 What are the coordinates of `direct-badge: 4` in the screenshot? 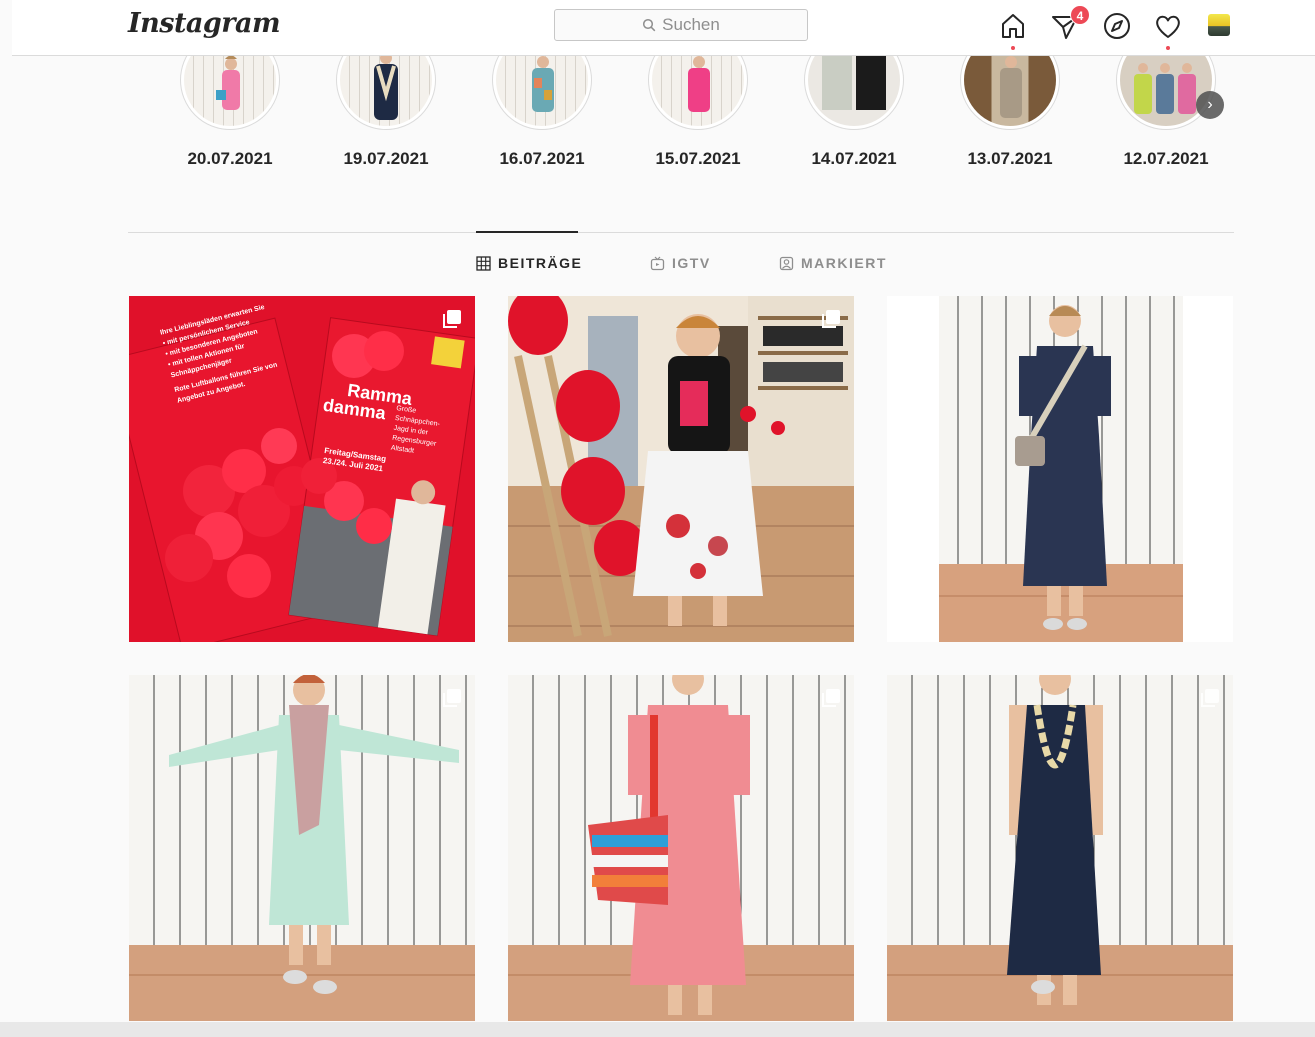 It's located at (1080, 15).